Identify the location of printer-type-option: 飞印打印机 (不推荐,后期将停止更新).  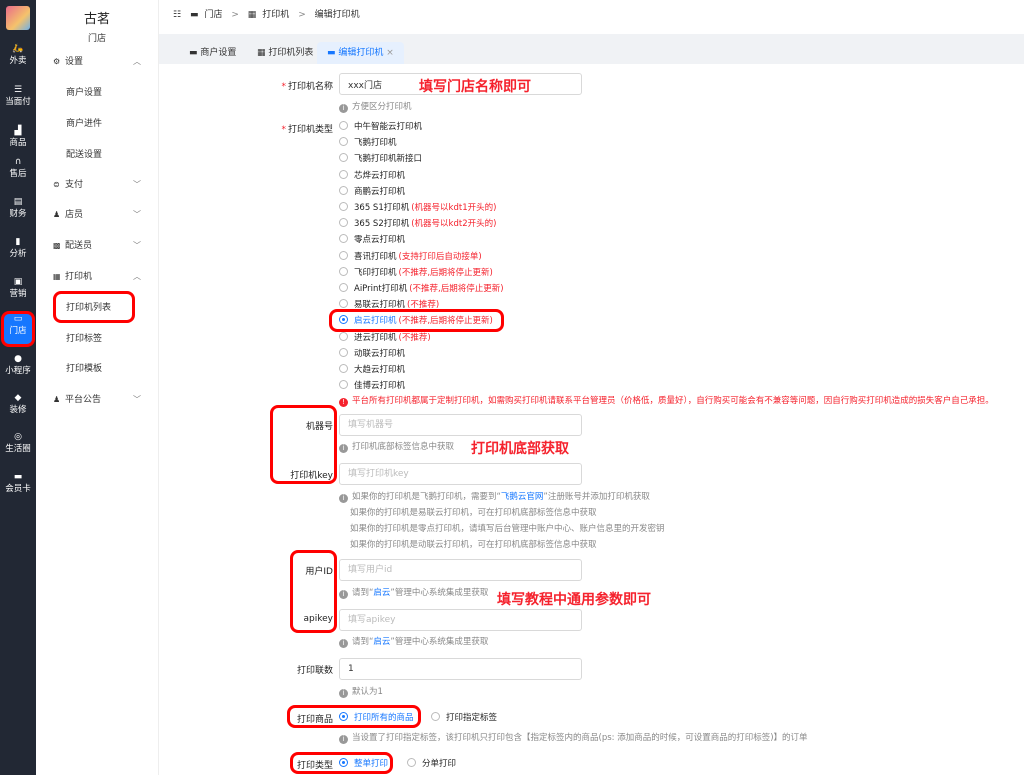
(416, 273).